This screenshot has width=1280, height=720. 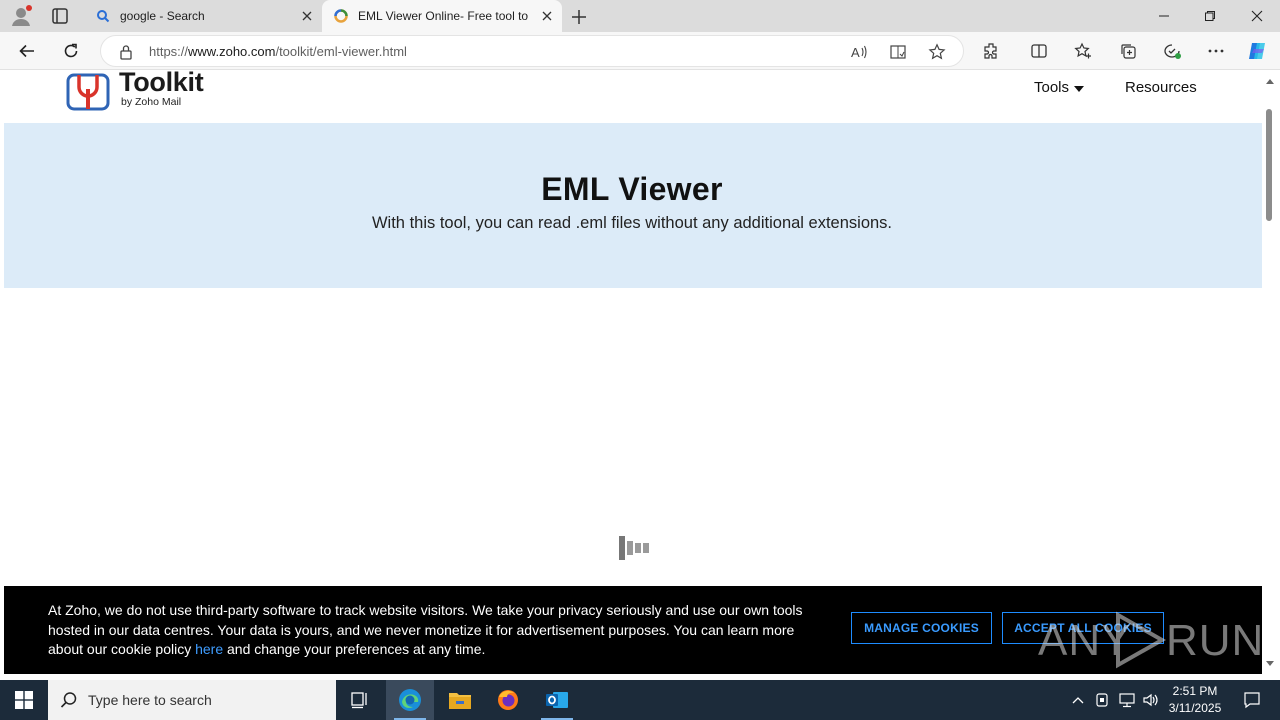 What do you see at coordinates (1078, 700) in the screenshot?
I see `show-hidden-icons-chevron-up-icon` at bounding box center [1078, 700].